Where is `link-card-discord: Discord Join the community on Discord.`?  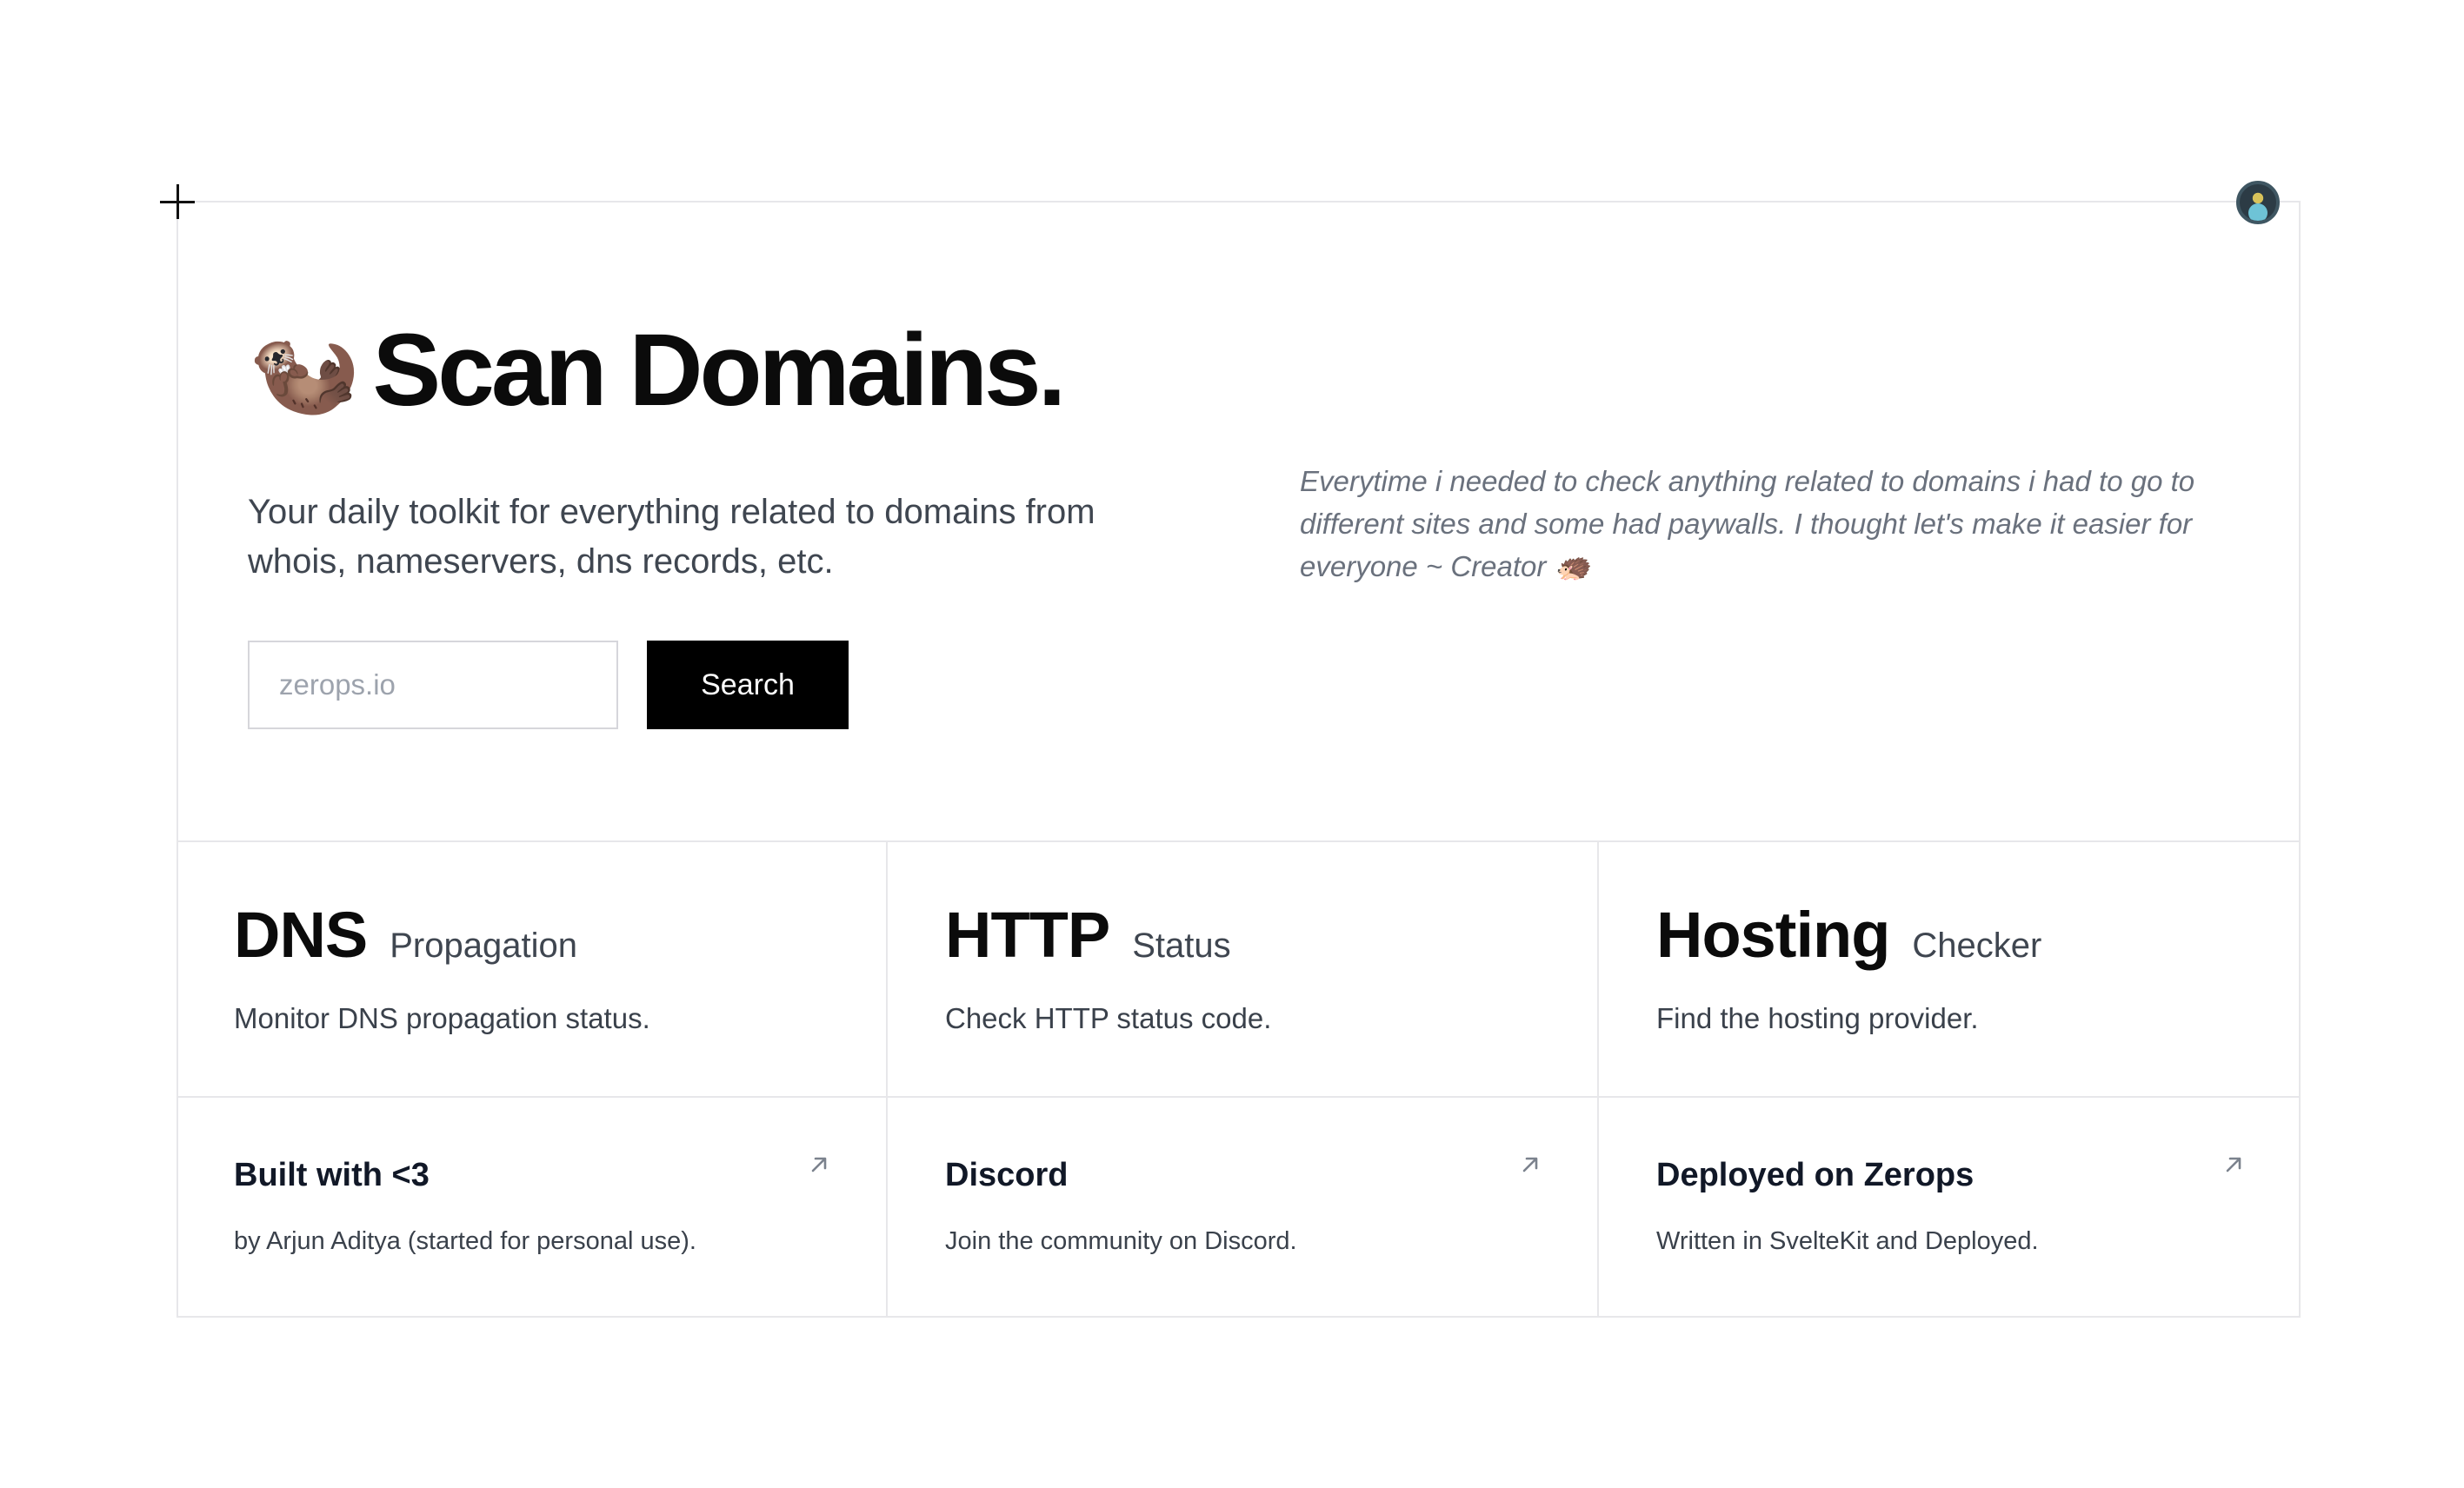
link-card-discord: Discord Join the community on Discord. is located at coordinates (1243, 1208).